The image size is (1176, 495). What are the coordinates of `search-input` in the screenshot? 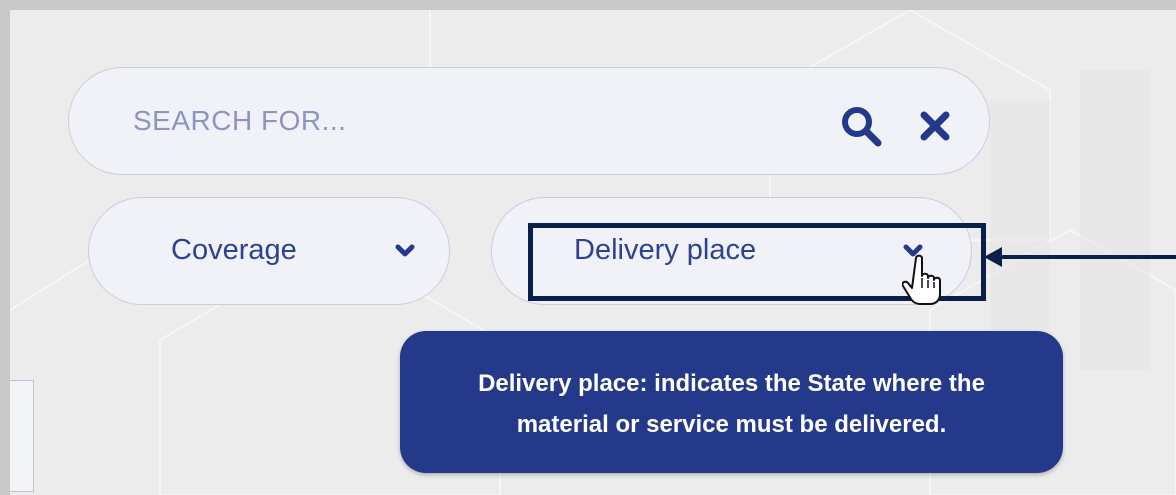 It's located at (443, 121).